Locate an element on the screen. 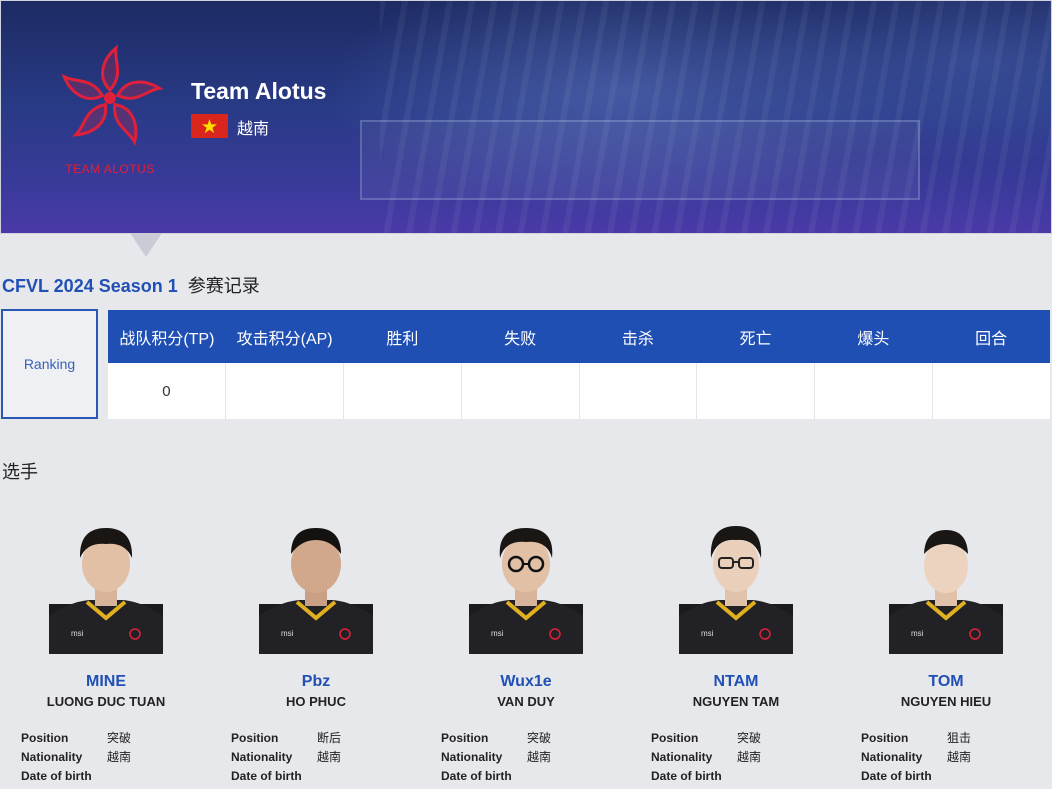 The height and width of the screenshot is (789, 1052). team-logo: TEAM ALOTUS is located at coordinates (110, 110).